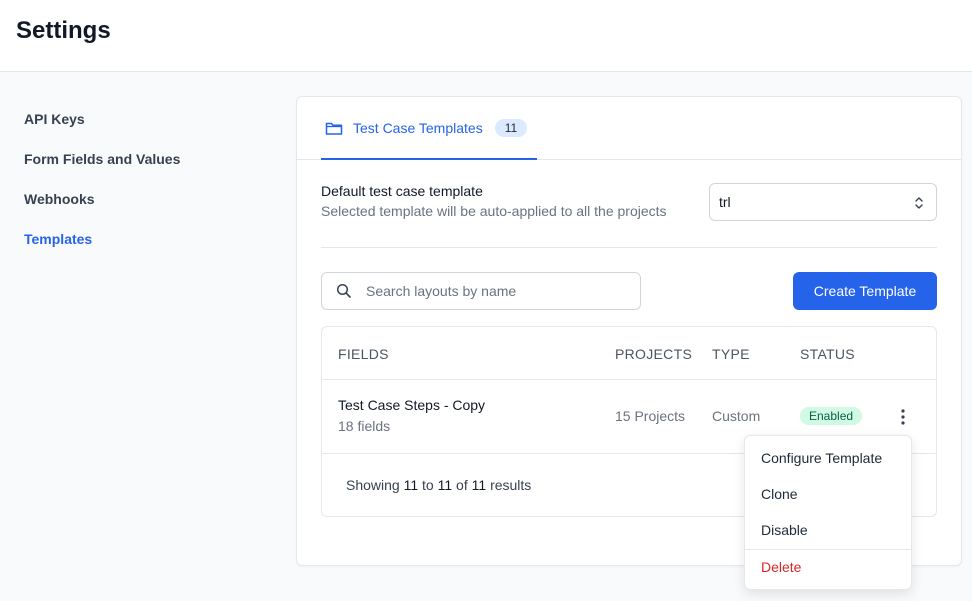  What do you see at coordinates (919, 203) in the screenshot?
I see `chevron-up-down-icon` at bounding box center [919, 203].